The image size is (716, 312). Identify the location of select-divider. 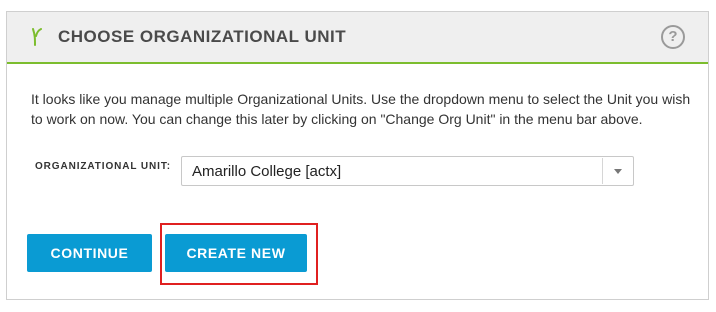
(602, 171).